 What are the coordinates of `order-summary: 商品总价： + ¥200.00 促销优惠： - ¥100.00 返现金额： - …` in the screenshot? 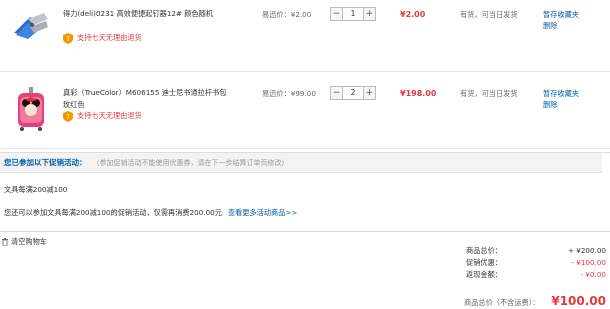 It's located at (536, 264).